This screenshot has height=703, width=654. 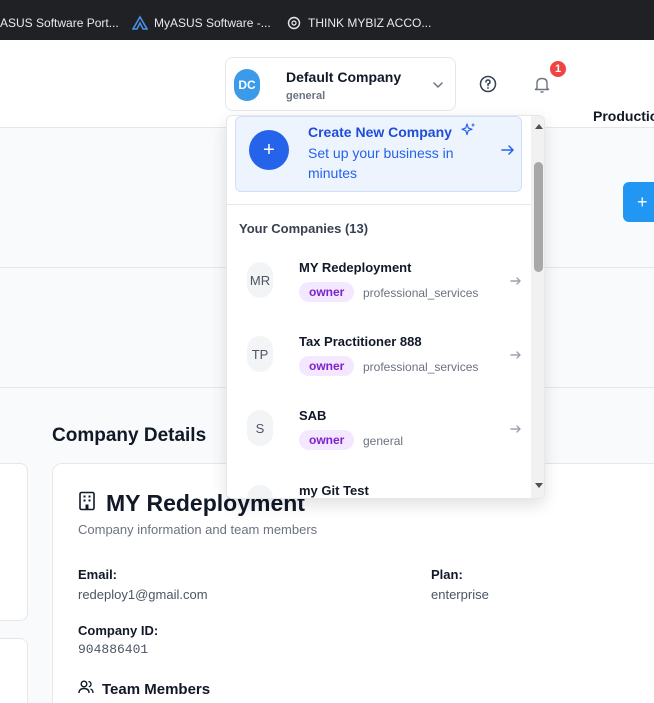 What do you see at coordinates (438, 85) in the screenshot?
I see `chevron-down-icon` at bounding box center [438, 85].